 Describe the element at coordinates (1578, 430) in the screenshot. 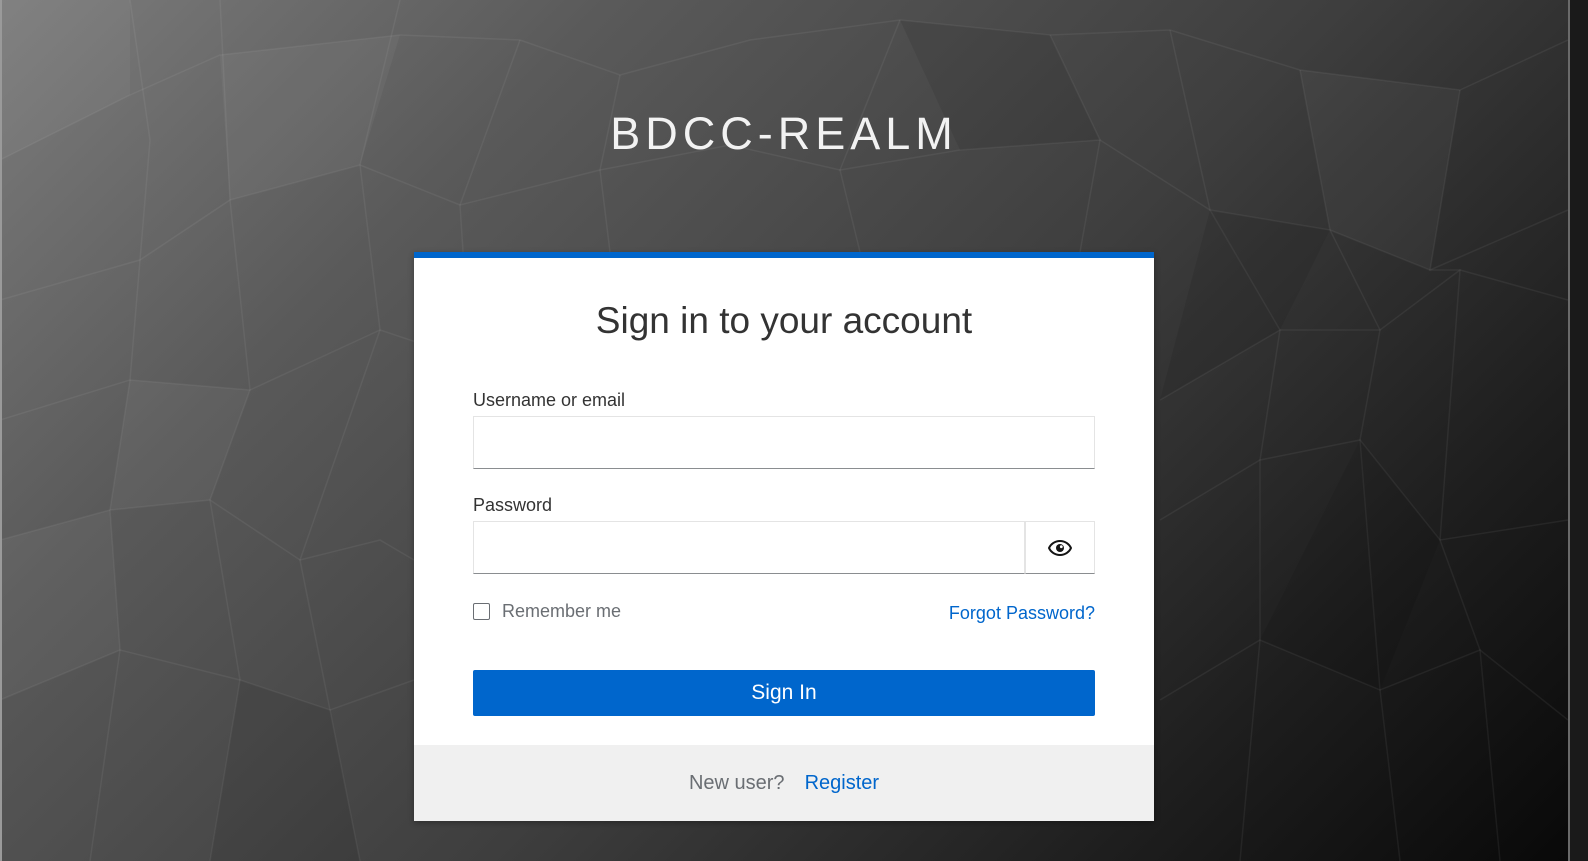

I see `right-window-strip` at that location.